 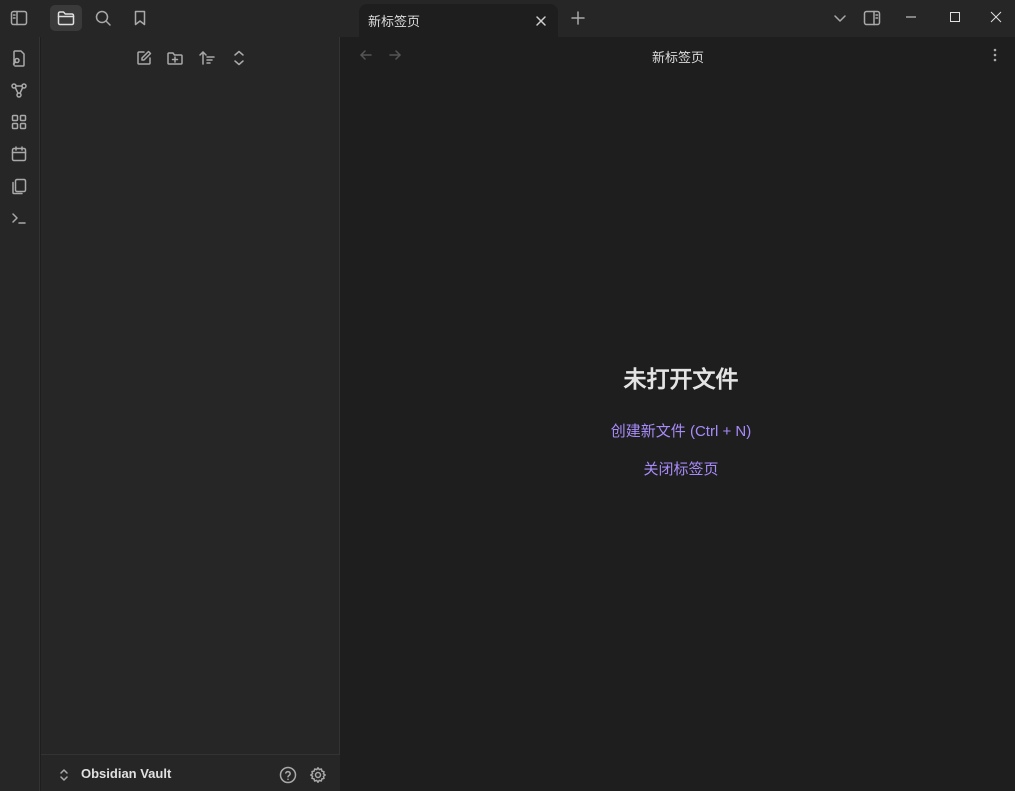 I want to click on templates-button, so click(x=19, y=186).